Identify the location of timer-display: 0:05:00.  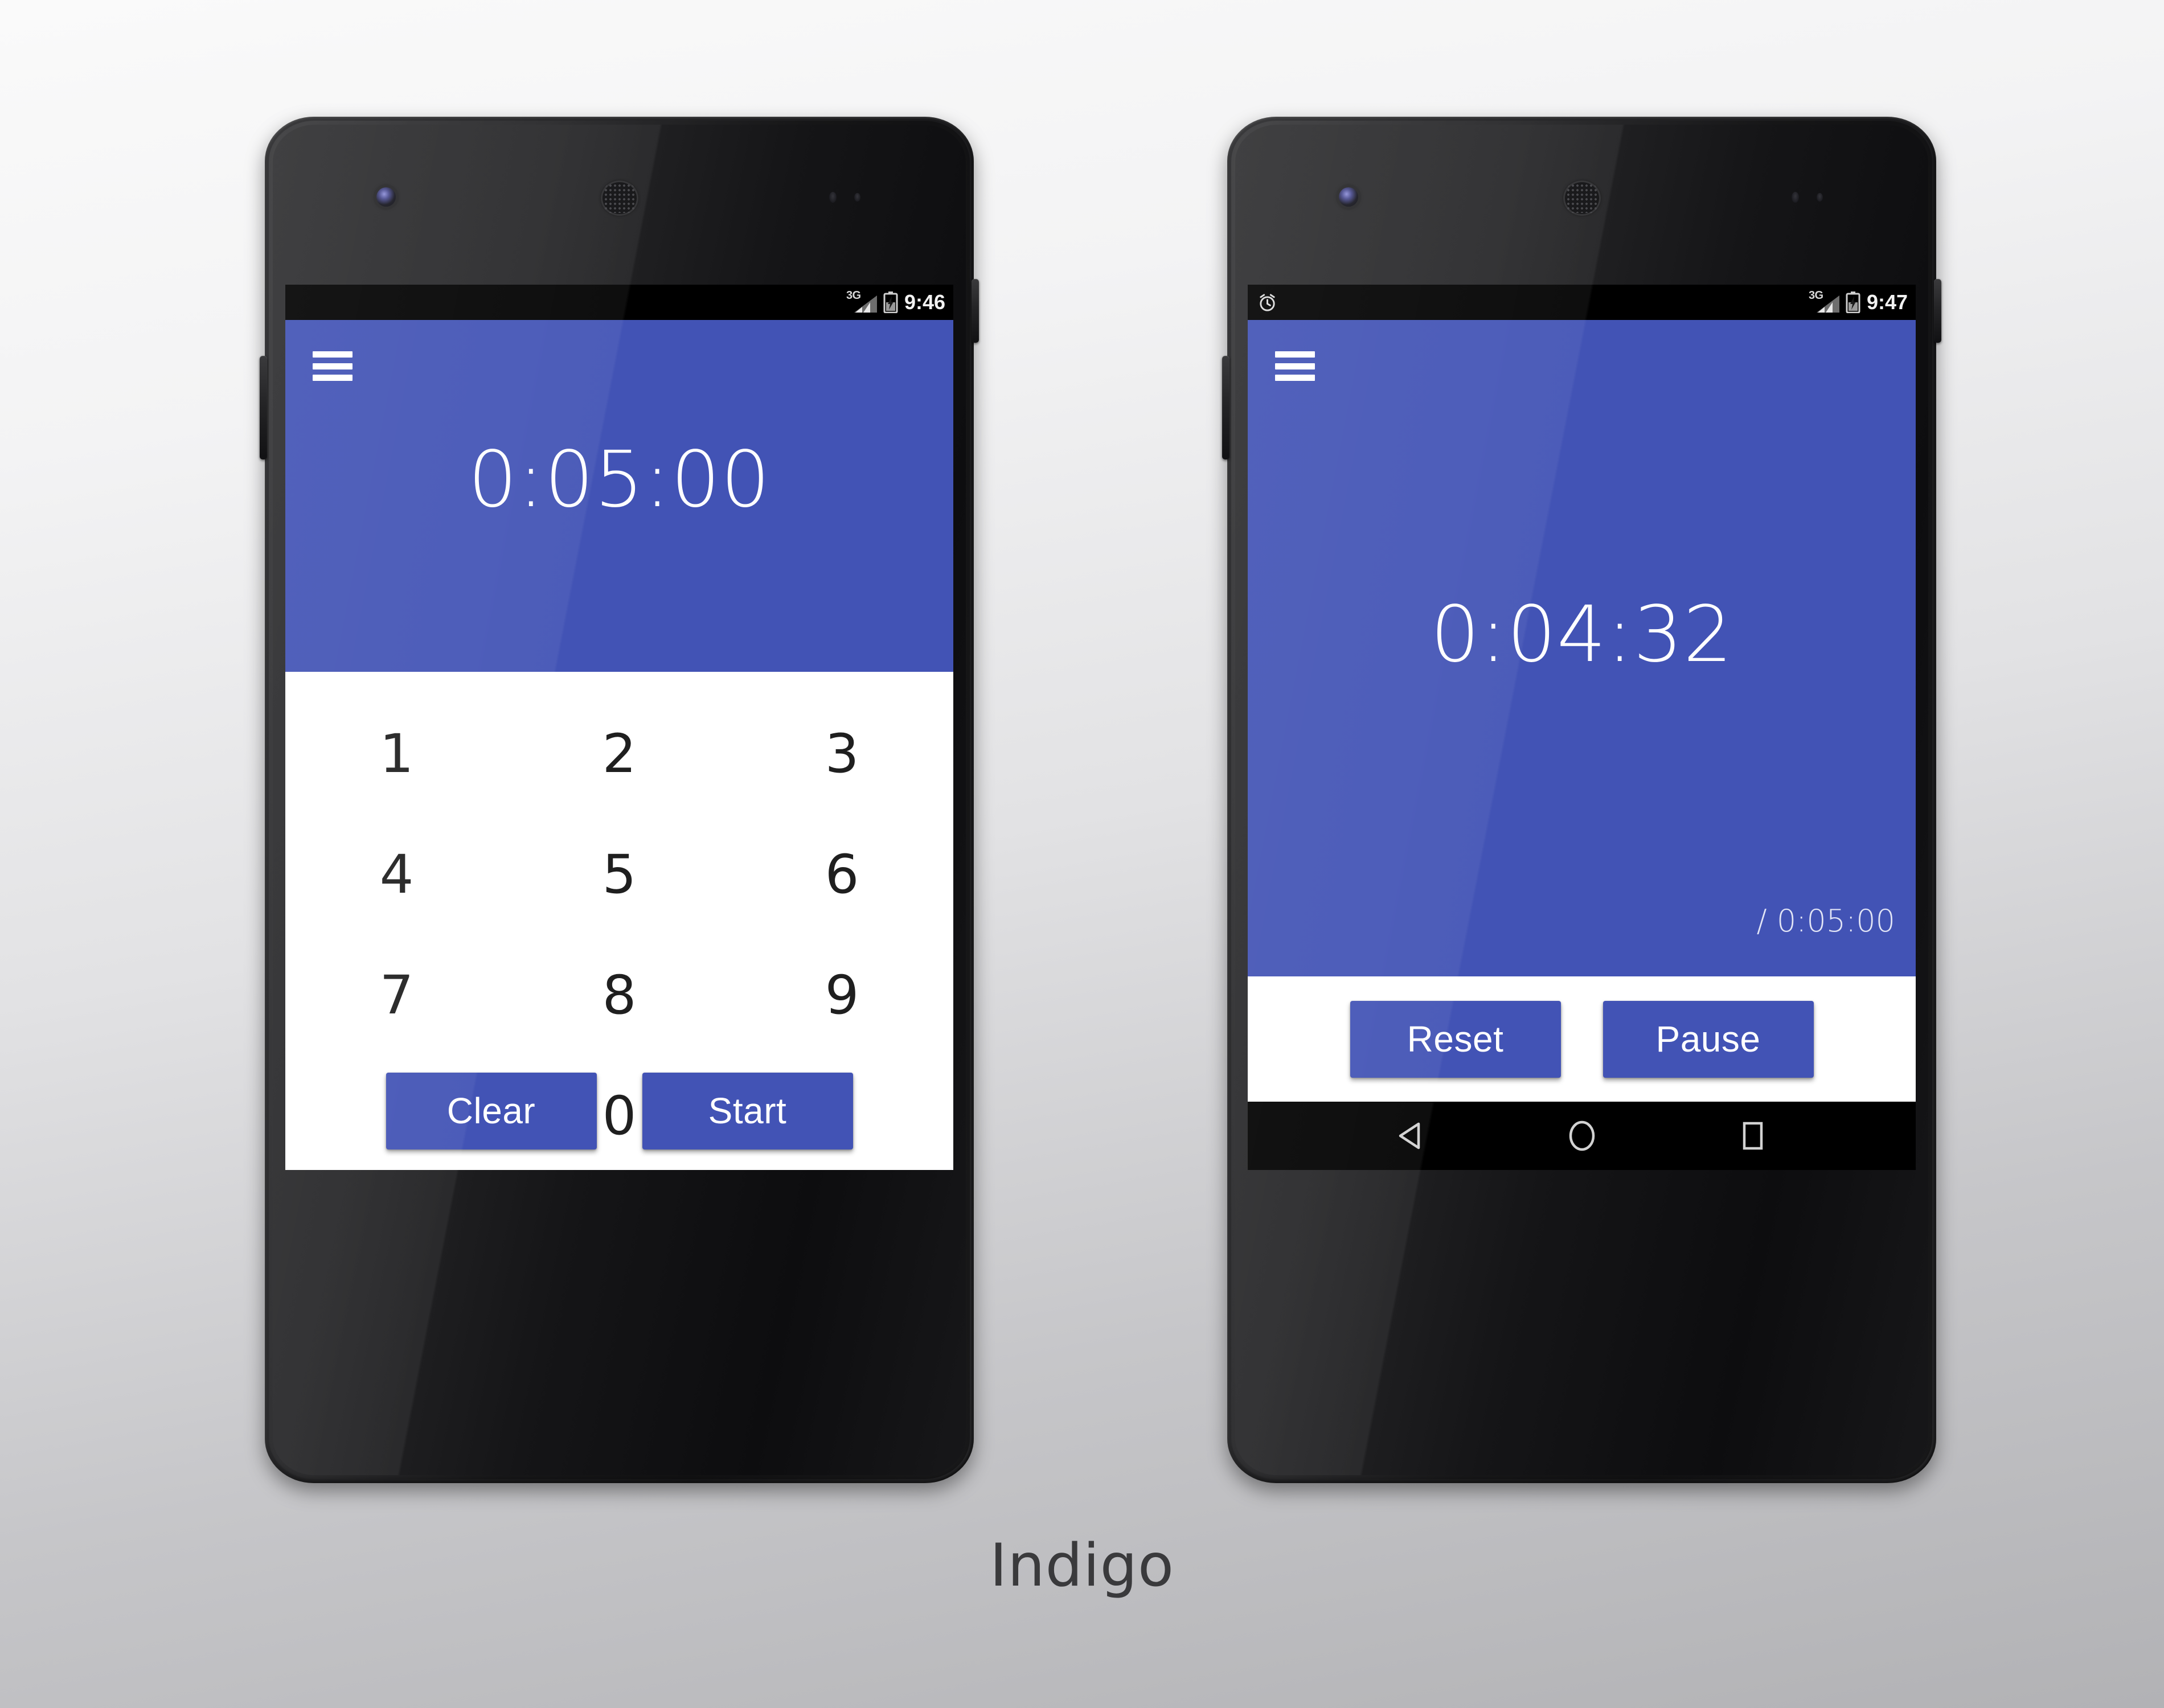
(619, 480).